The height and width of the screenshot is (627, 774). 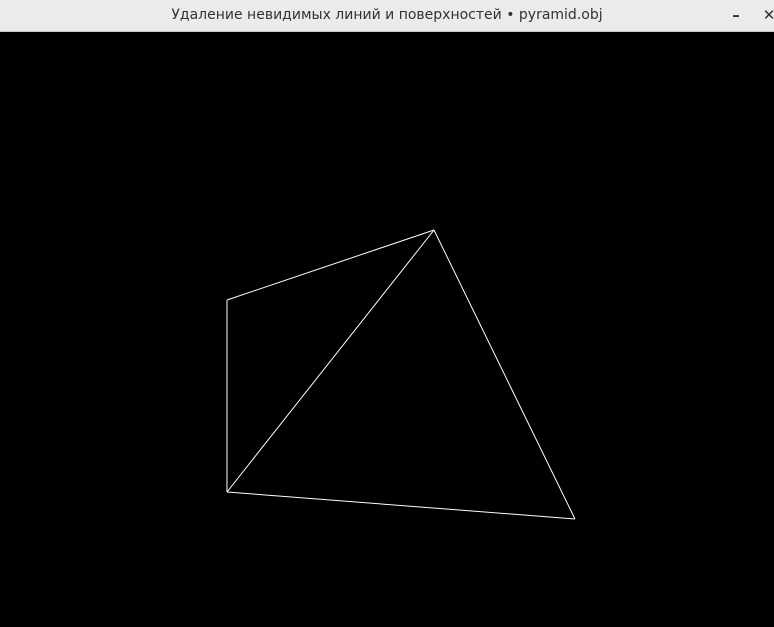 I want to click on minimize-button: –, so click(x=736, y=15).